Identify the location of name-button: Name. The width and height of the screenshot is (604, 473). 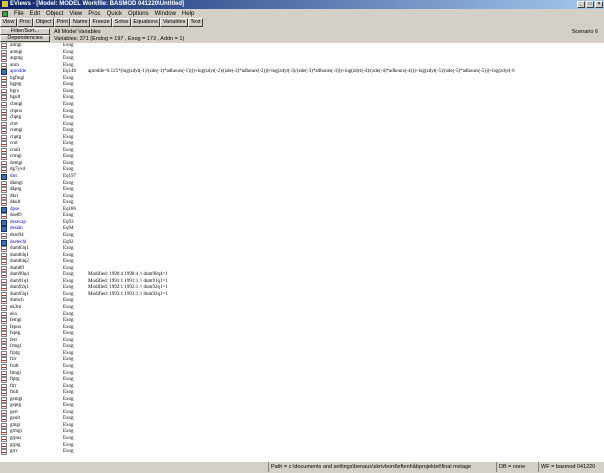
(80, 22).